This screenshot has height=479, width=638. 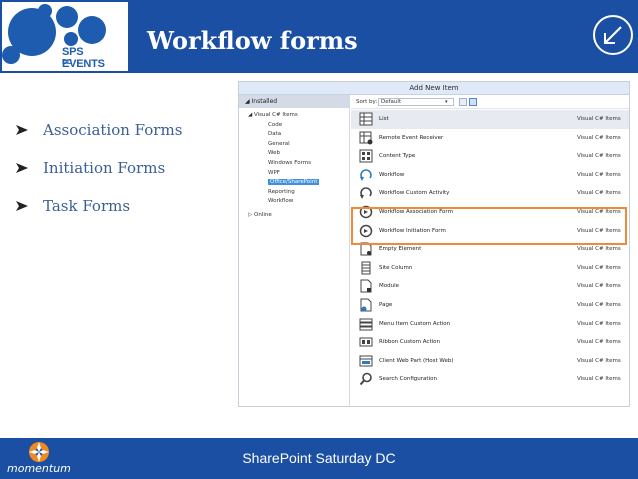 I want to click on event-receiver-icon, so click(x=366, y=138).